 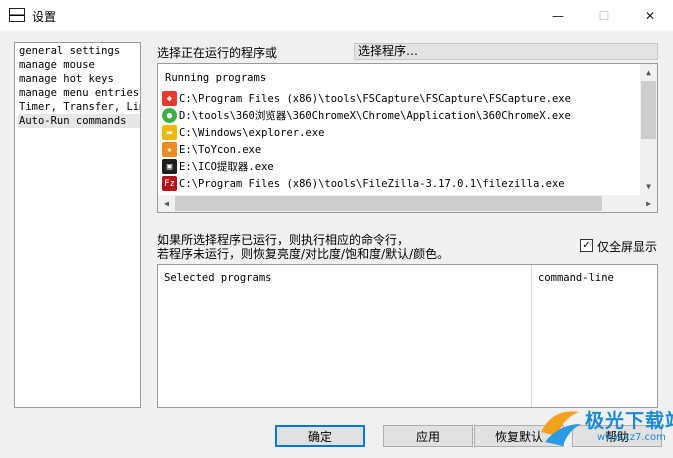 What do you see at coordinates (561, 428) in the screenshot?
I see `watermark-logo-icon` at bounding box center [561, 428].